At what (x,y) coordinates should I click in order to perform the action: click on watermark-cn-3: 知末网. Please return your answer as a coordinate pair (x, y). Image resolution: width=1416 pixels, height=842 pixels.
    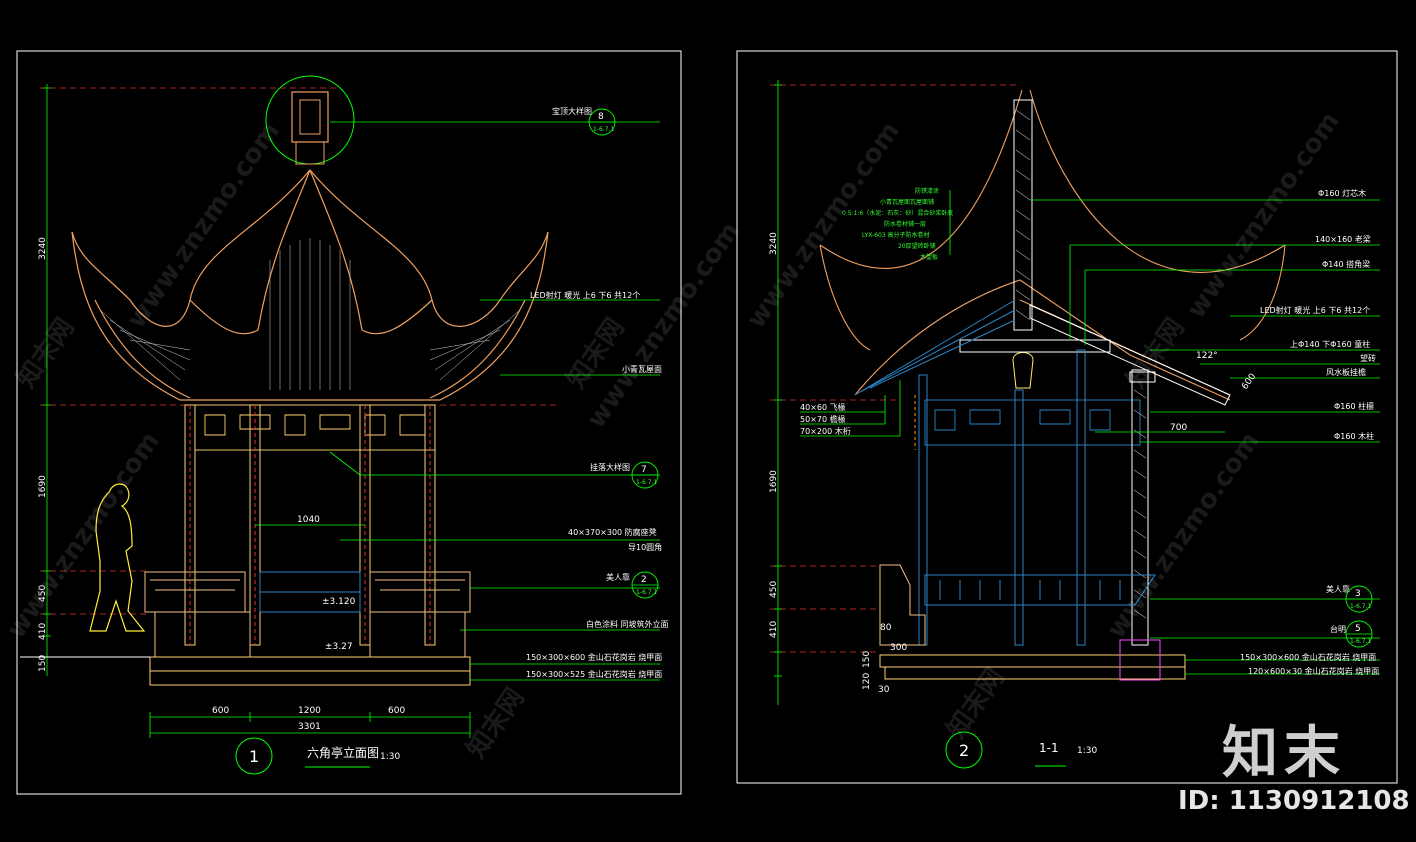
    Looking at the image, I should click on (1155, 353).